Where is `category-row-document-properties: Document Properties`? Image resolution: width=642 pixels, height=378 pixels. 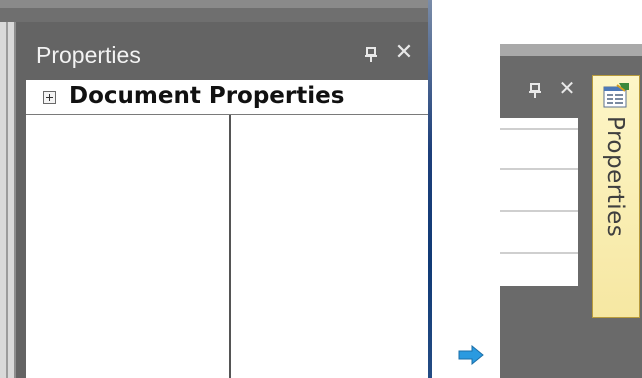 category-row-document-properties: Document Properties is located at coordinates (227, 97).